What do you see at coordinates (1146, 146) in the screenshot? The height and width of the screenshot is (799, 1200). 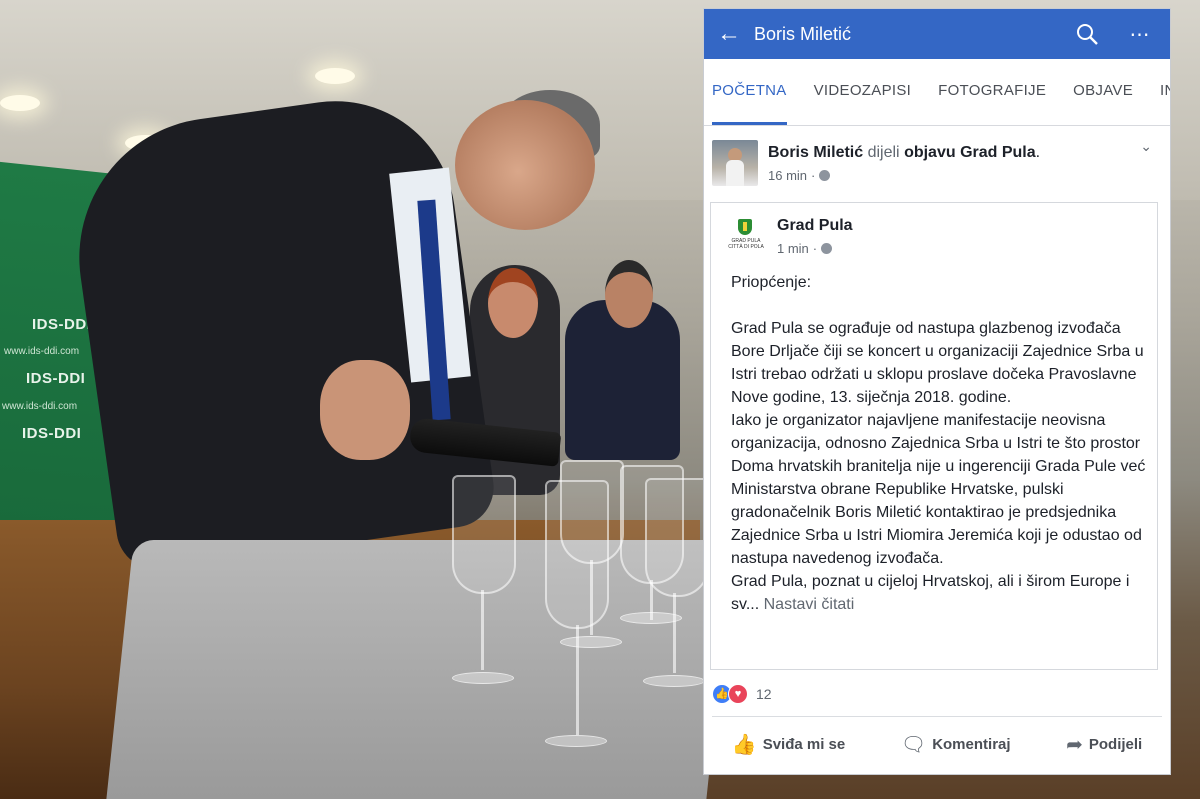 I see `chevron-down-icon: ⌄` at bounding box center [1146, 146].